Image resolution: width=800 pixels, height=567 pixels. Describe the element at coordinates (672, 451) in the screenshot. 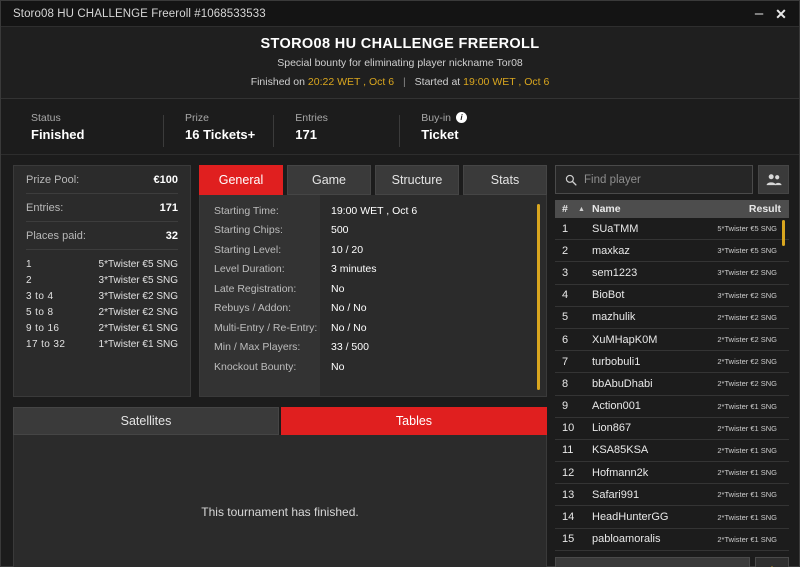

I see `table-row: 11 KSA85KSA 2*Twister €1 SNG` at that location.